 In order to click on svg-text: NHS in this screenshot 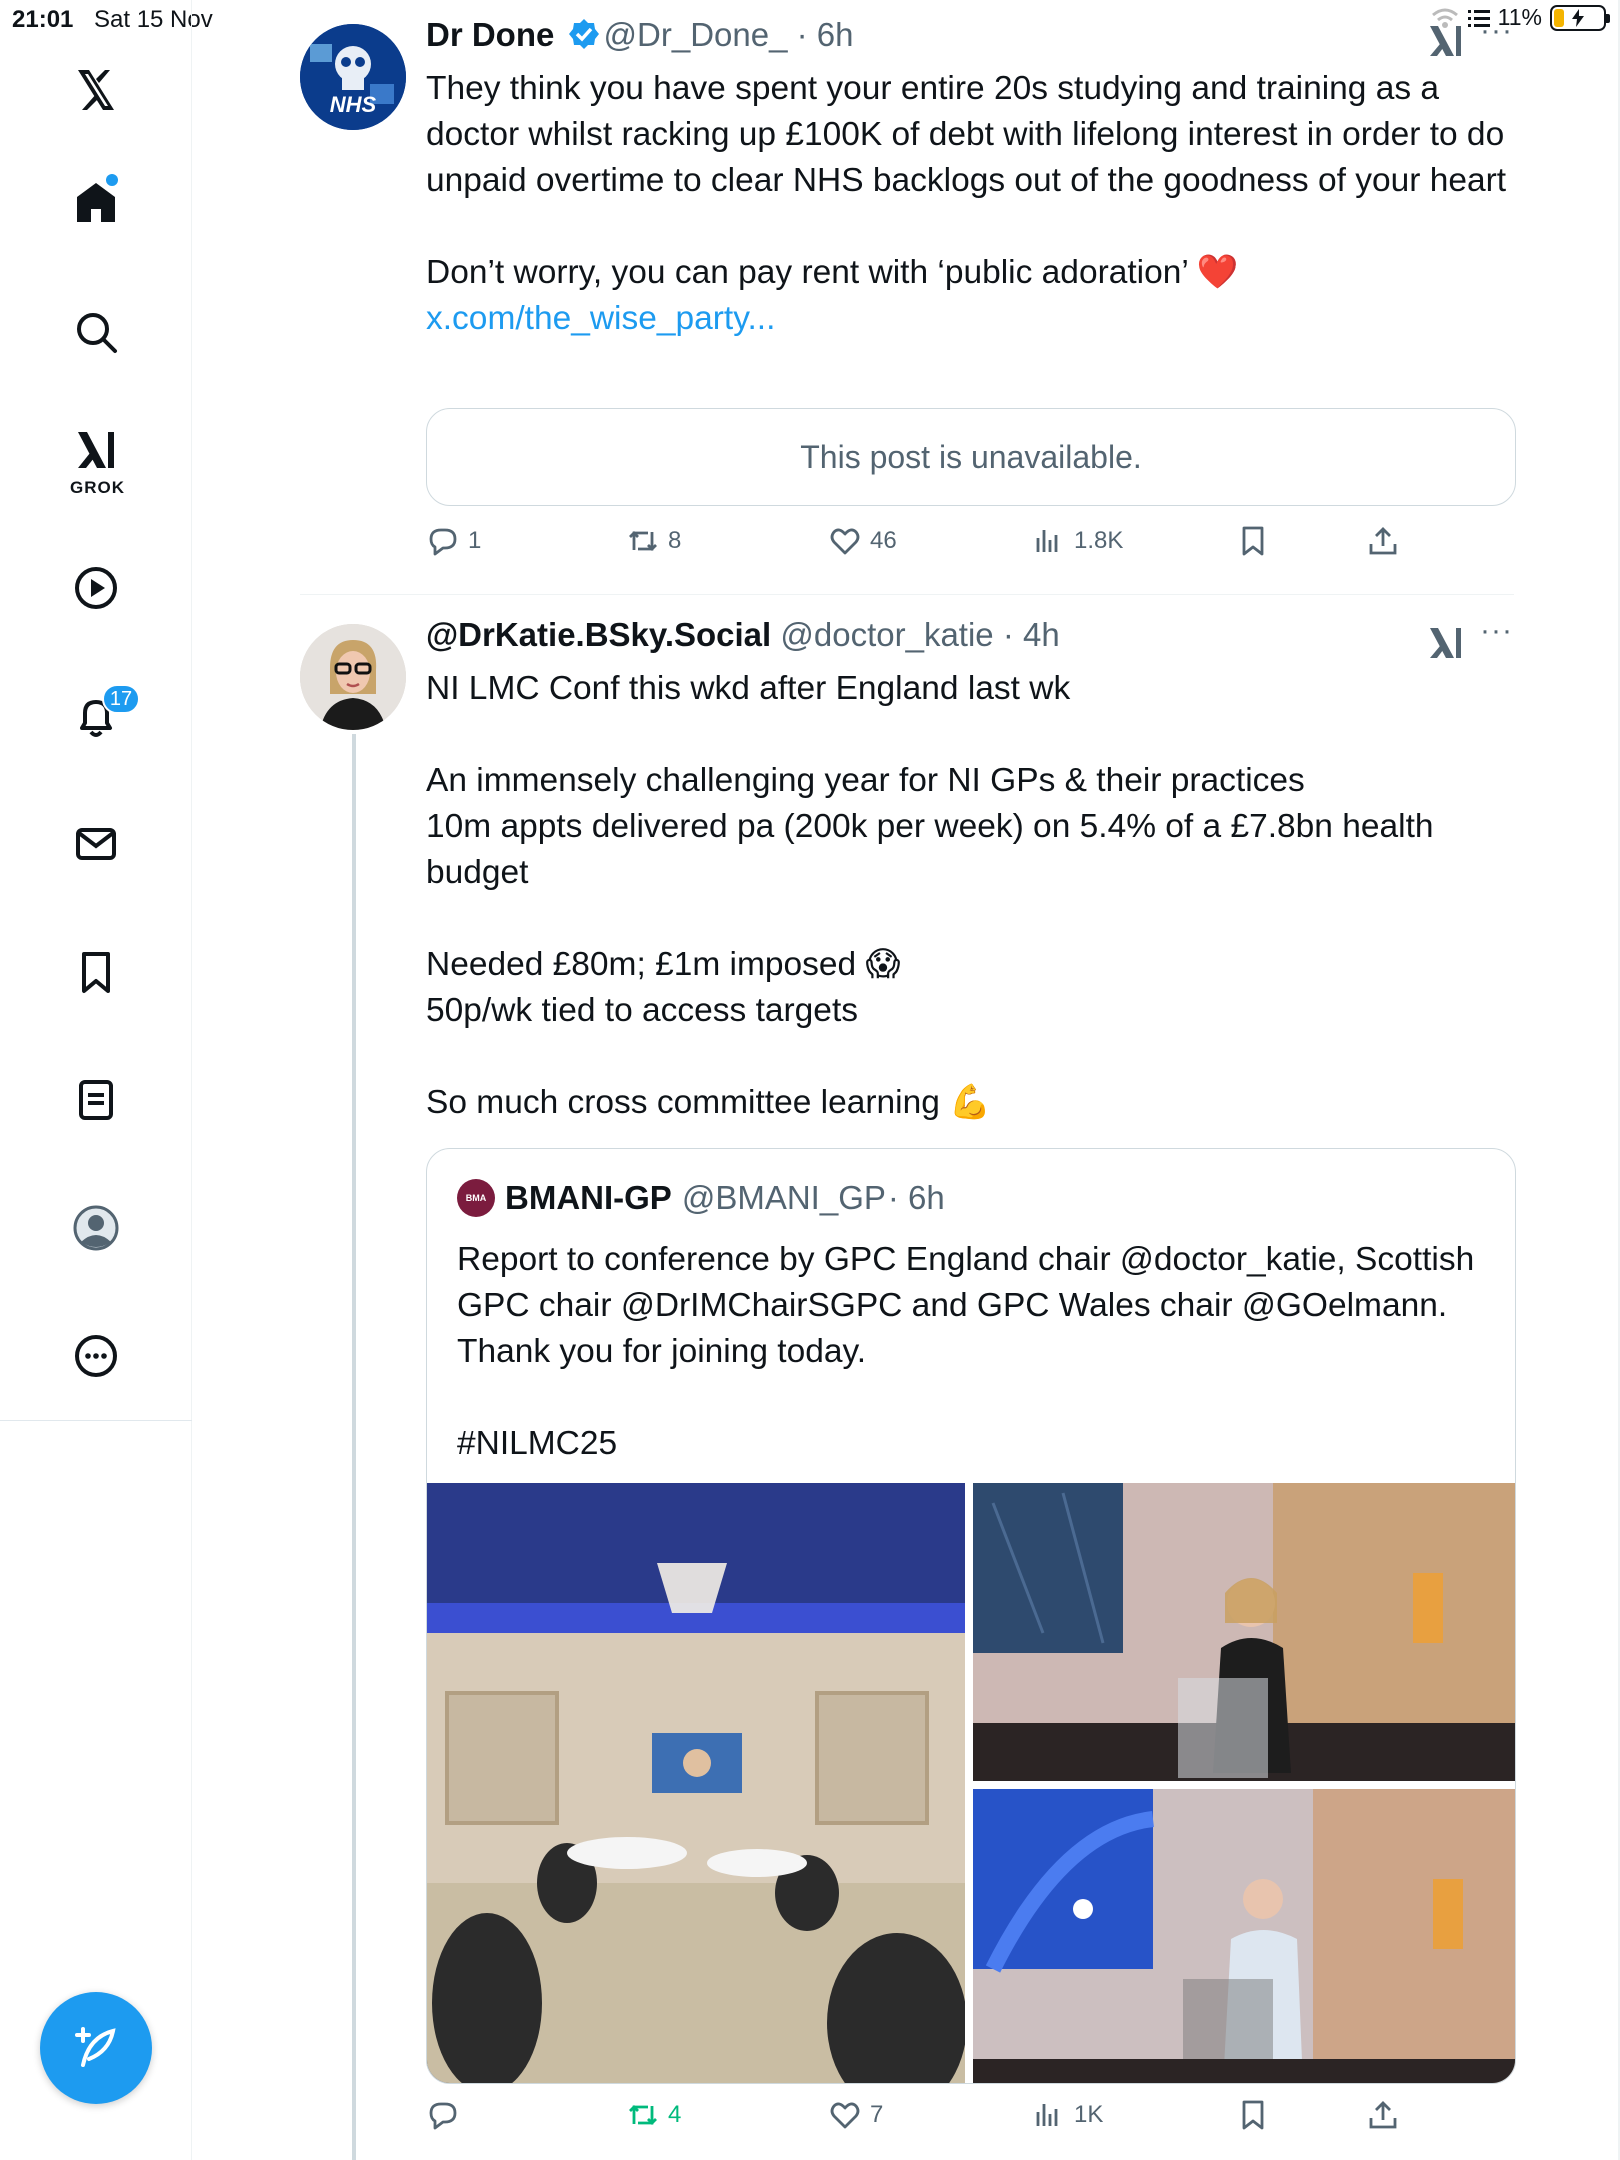, I will do `click(353, 104)`.